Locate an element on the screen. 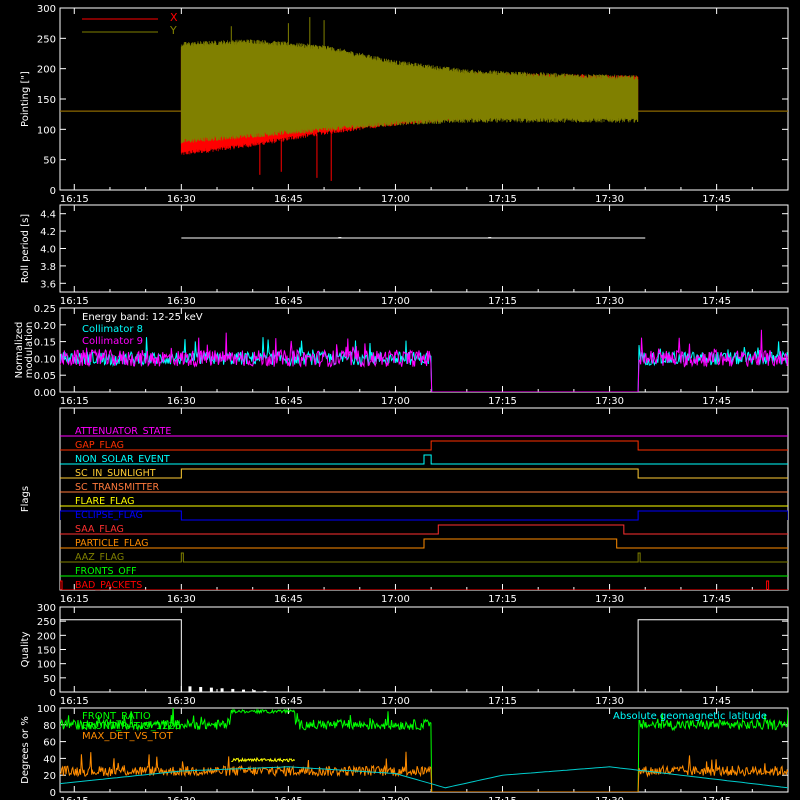  data-layer is located at coordinates (424, 655).